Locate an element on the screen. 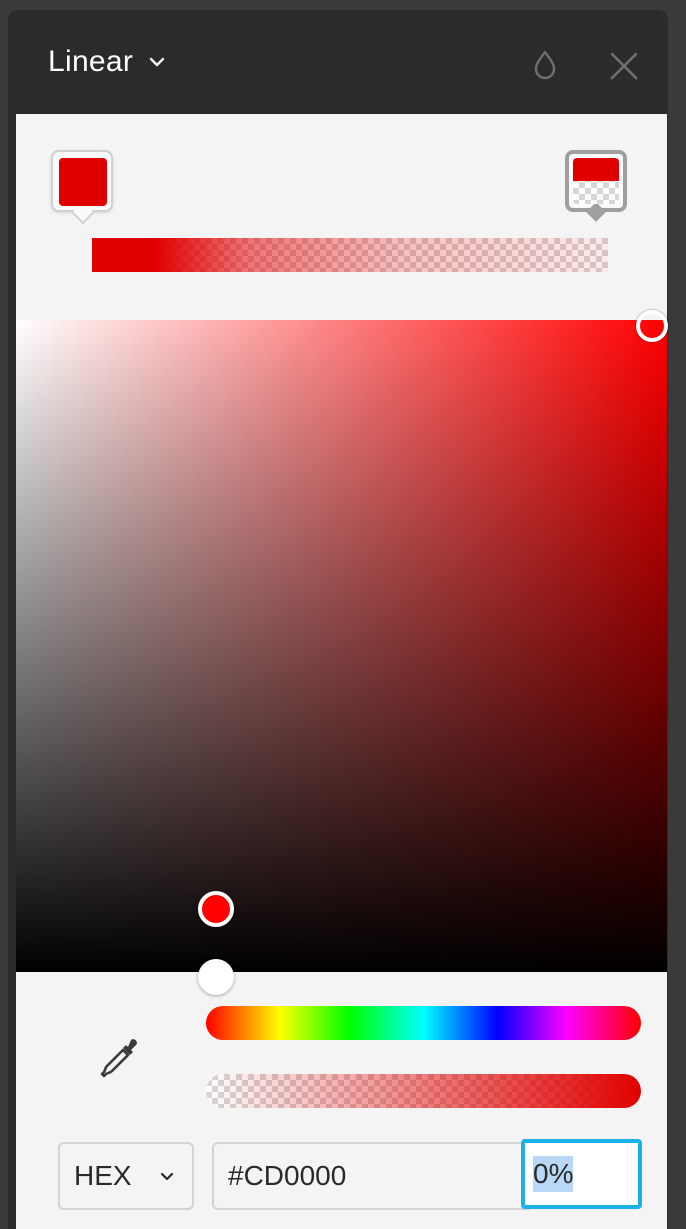  alpha-slider-fill is located at coordinates (423, 1091).